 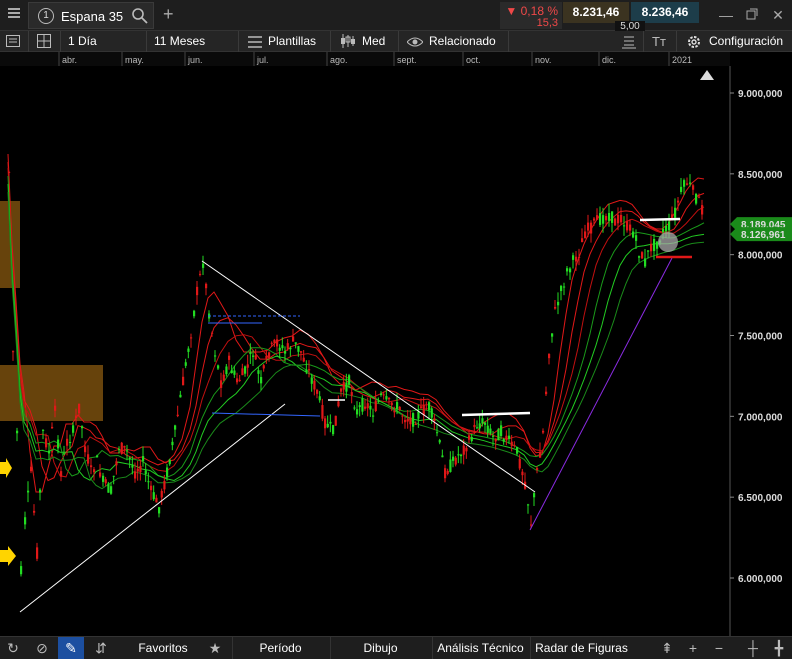 What do you see at coordinates (581, 648) in the screenshot?
I see `pattern-radar-button: Radar de Figuras` at bounding box center [581, 648].